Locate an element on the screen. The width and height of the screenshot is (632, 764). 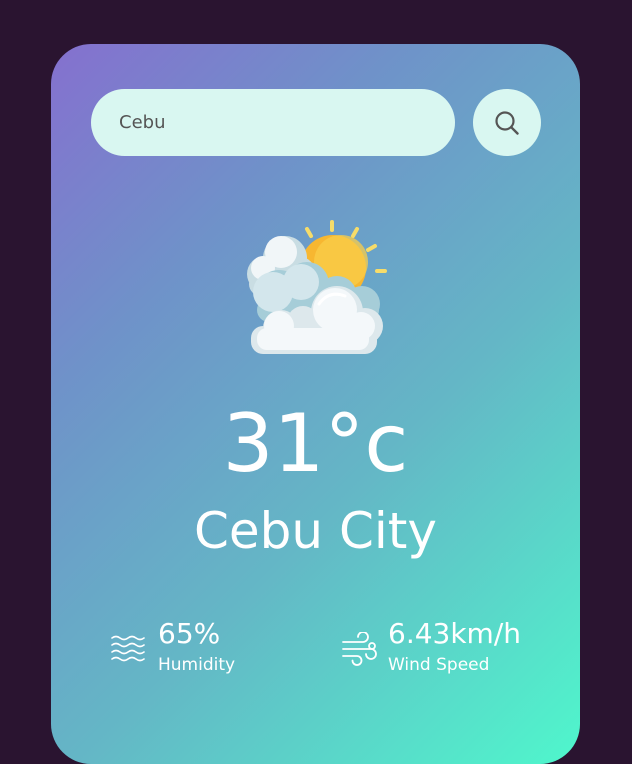
search-bar is located at coordinates (316, 122).